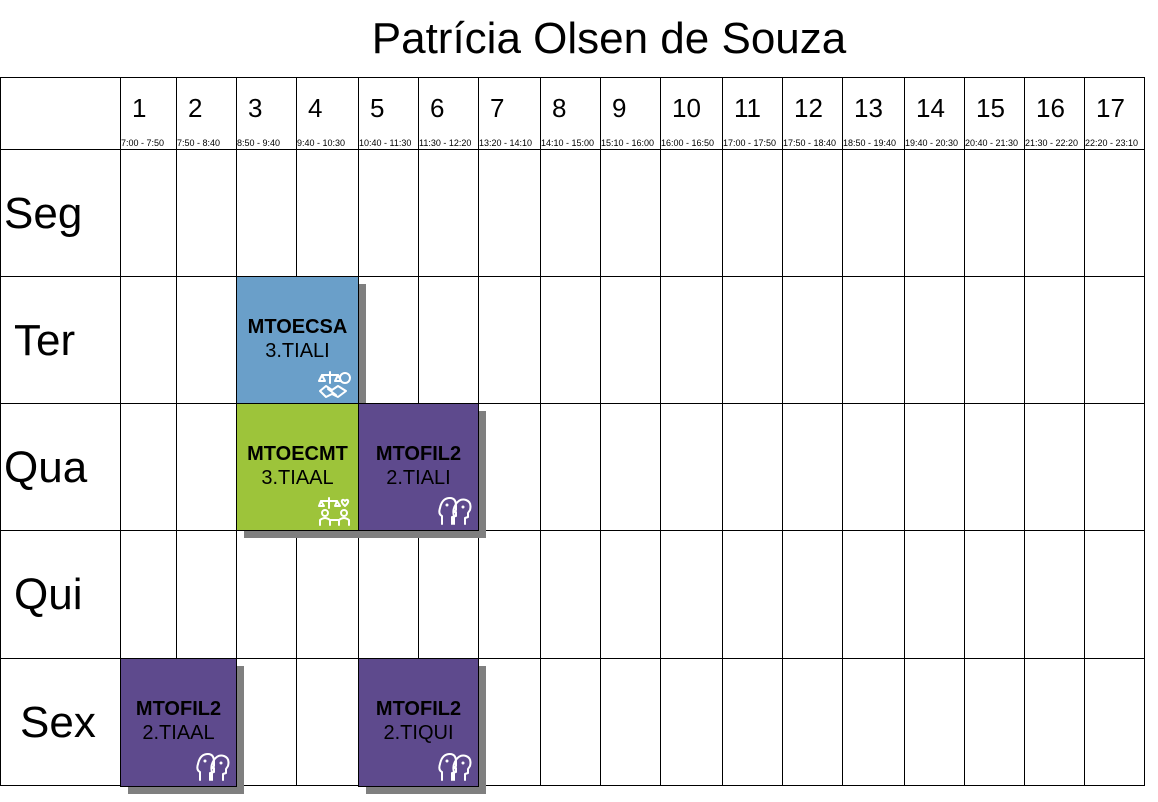 The height and width of the screenshot is (802, 1158). I want to click on day-label-qui: Qui, so click(48, 594).